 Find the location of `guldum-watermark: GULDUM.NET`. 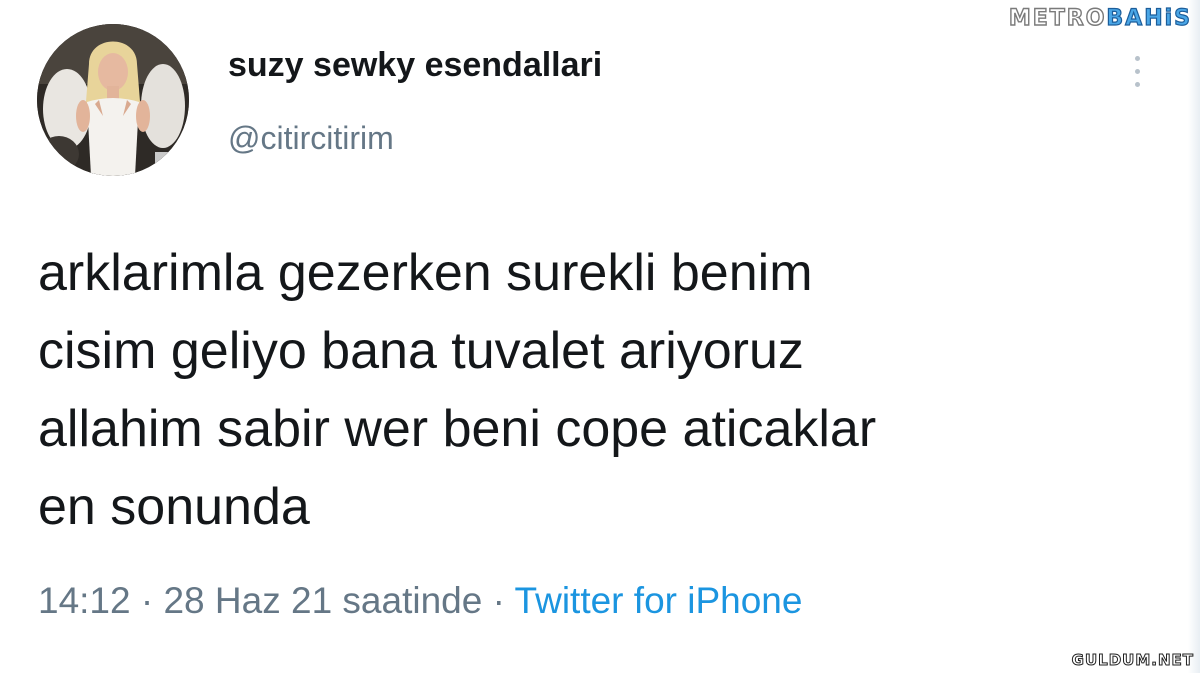

guldum-watermark: GULDUM.NET is located at coordinates (1132, 660).